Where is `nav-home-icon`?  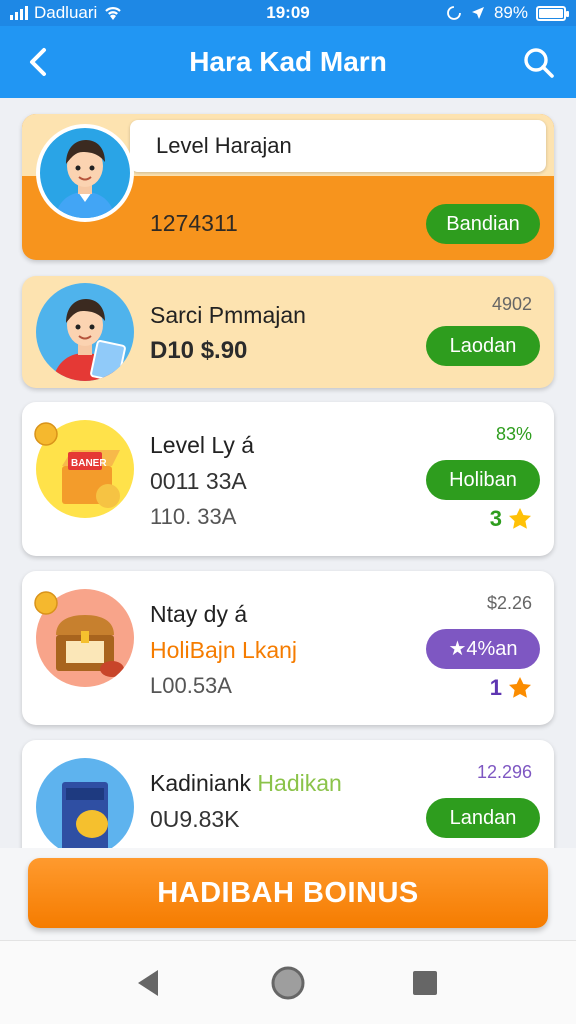
nav-home-icon is located at coordinates (288, 983).